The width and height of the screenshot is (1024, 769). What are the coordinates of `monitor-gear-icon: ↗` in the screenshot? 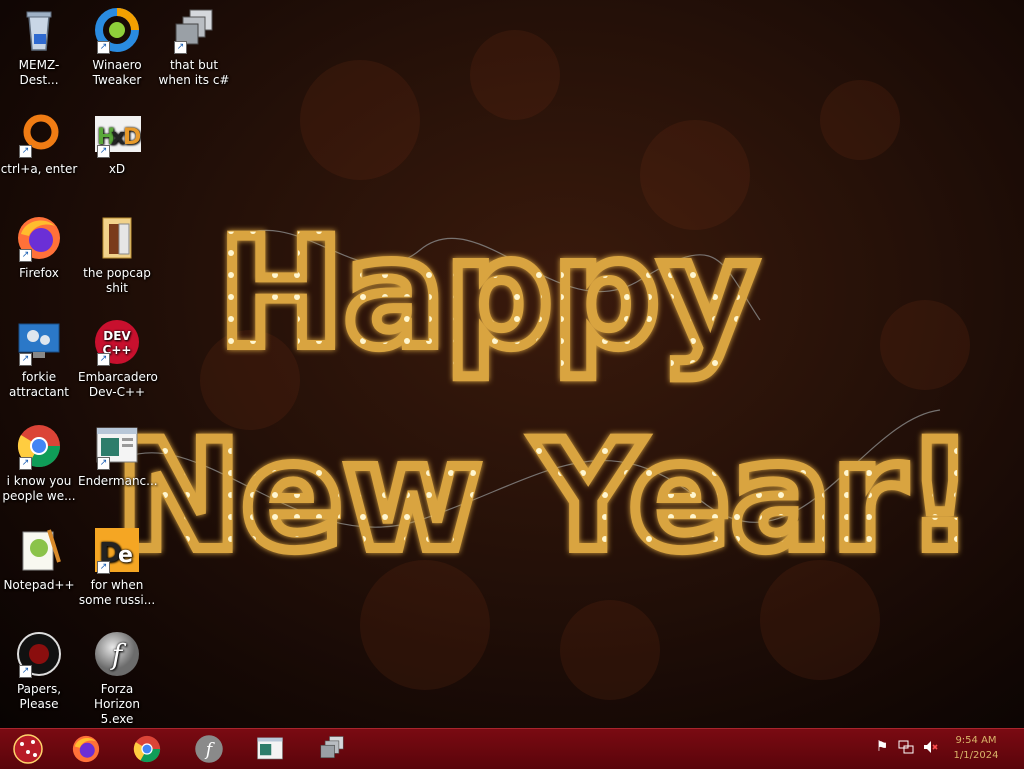 It's located at (39, 342).